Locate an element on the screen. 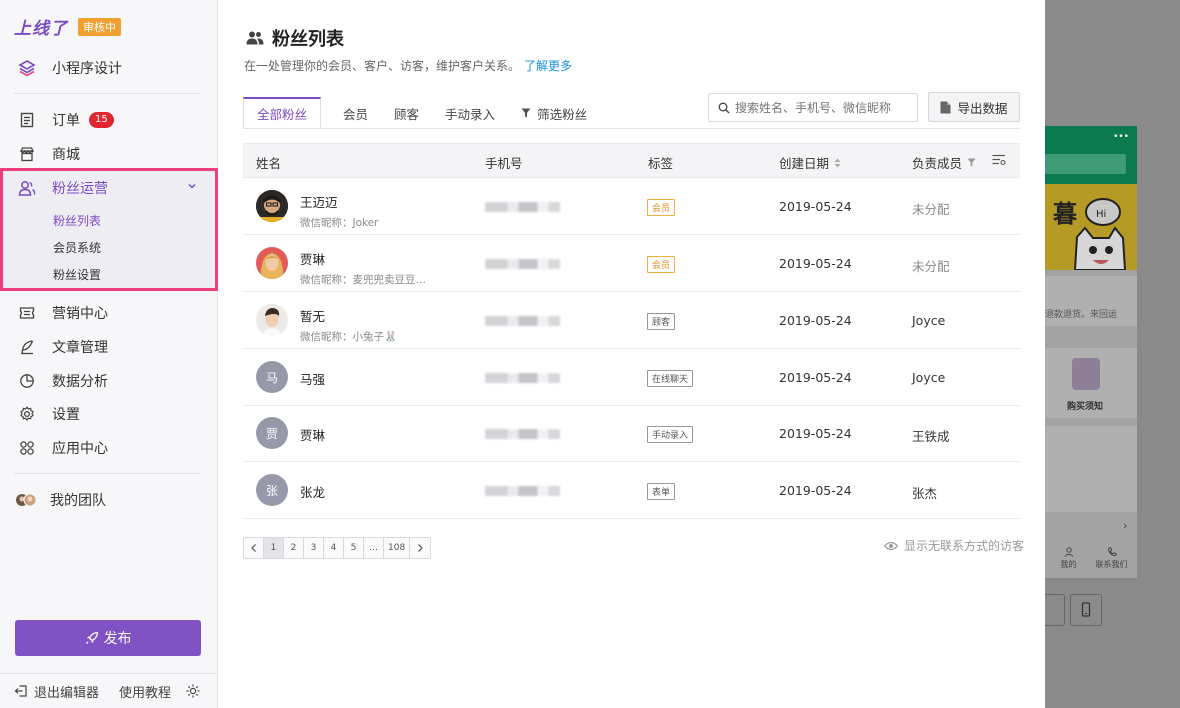 This screenshot has height=708, width=1180. table-row: 张 张龙 表单 2019-05-24 张杰 is located at coordinates (631, 490).